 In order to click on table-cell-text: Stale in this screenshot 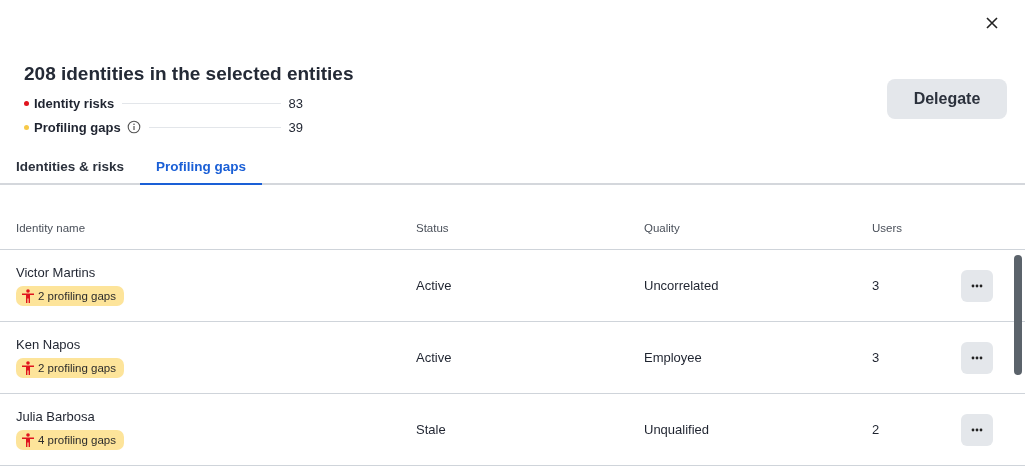, I will do `click(431, 429)`.